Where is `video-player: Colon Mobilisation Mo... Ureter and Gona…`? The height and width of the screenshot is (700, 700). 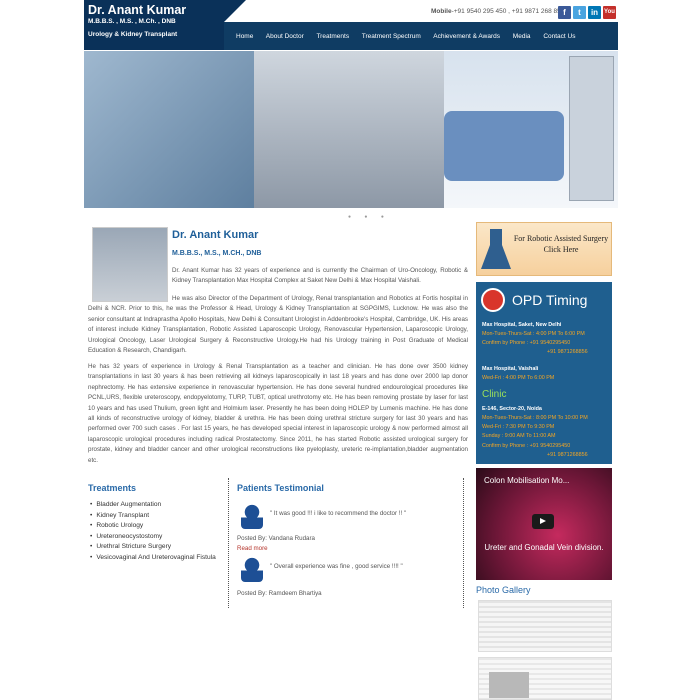 video-player: Colon Mobilisation Mo... Ureter and Gona… is located at coordinates (544, 524).